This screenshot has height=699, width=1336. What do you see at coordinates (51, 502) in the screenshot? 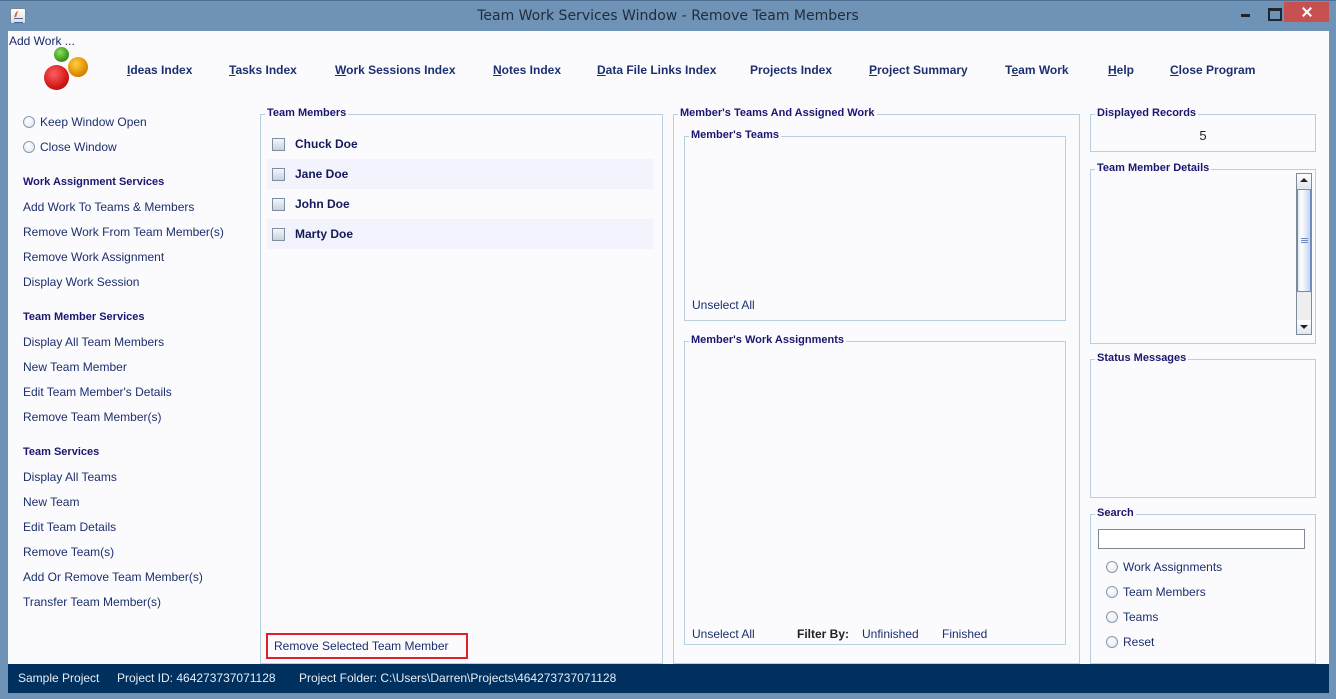
I see `sidebar-item-new-team: New Team` at bounding box center [51, 502].